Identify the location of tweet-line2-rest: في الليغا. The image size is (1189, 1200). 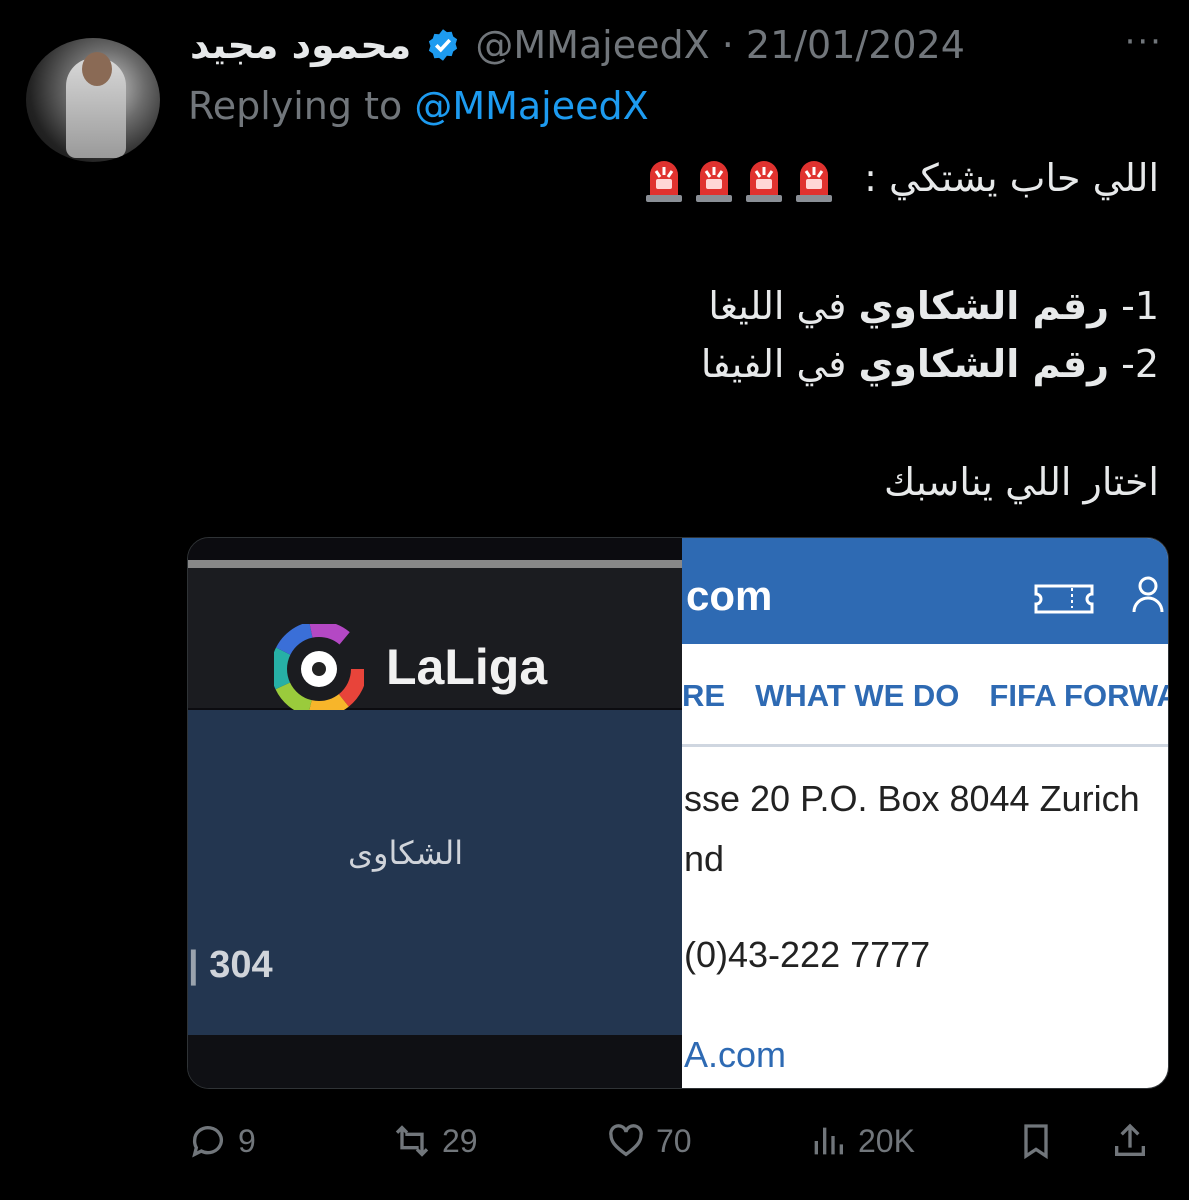
(783, 306).